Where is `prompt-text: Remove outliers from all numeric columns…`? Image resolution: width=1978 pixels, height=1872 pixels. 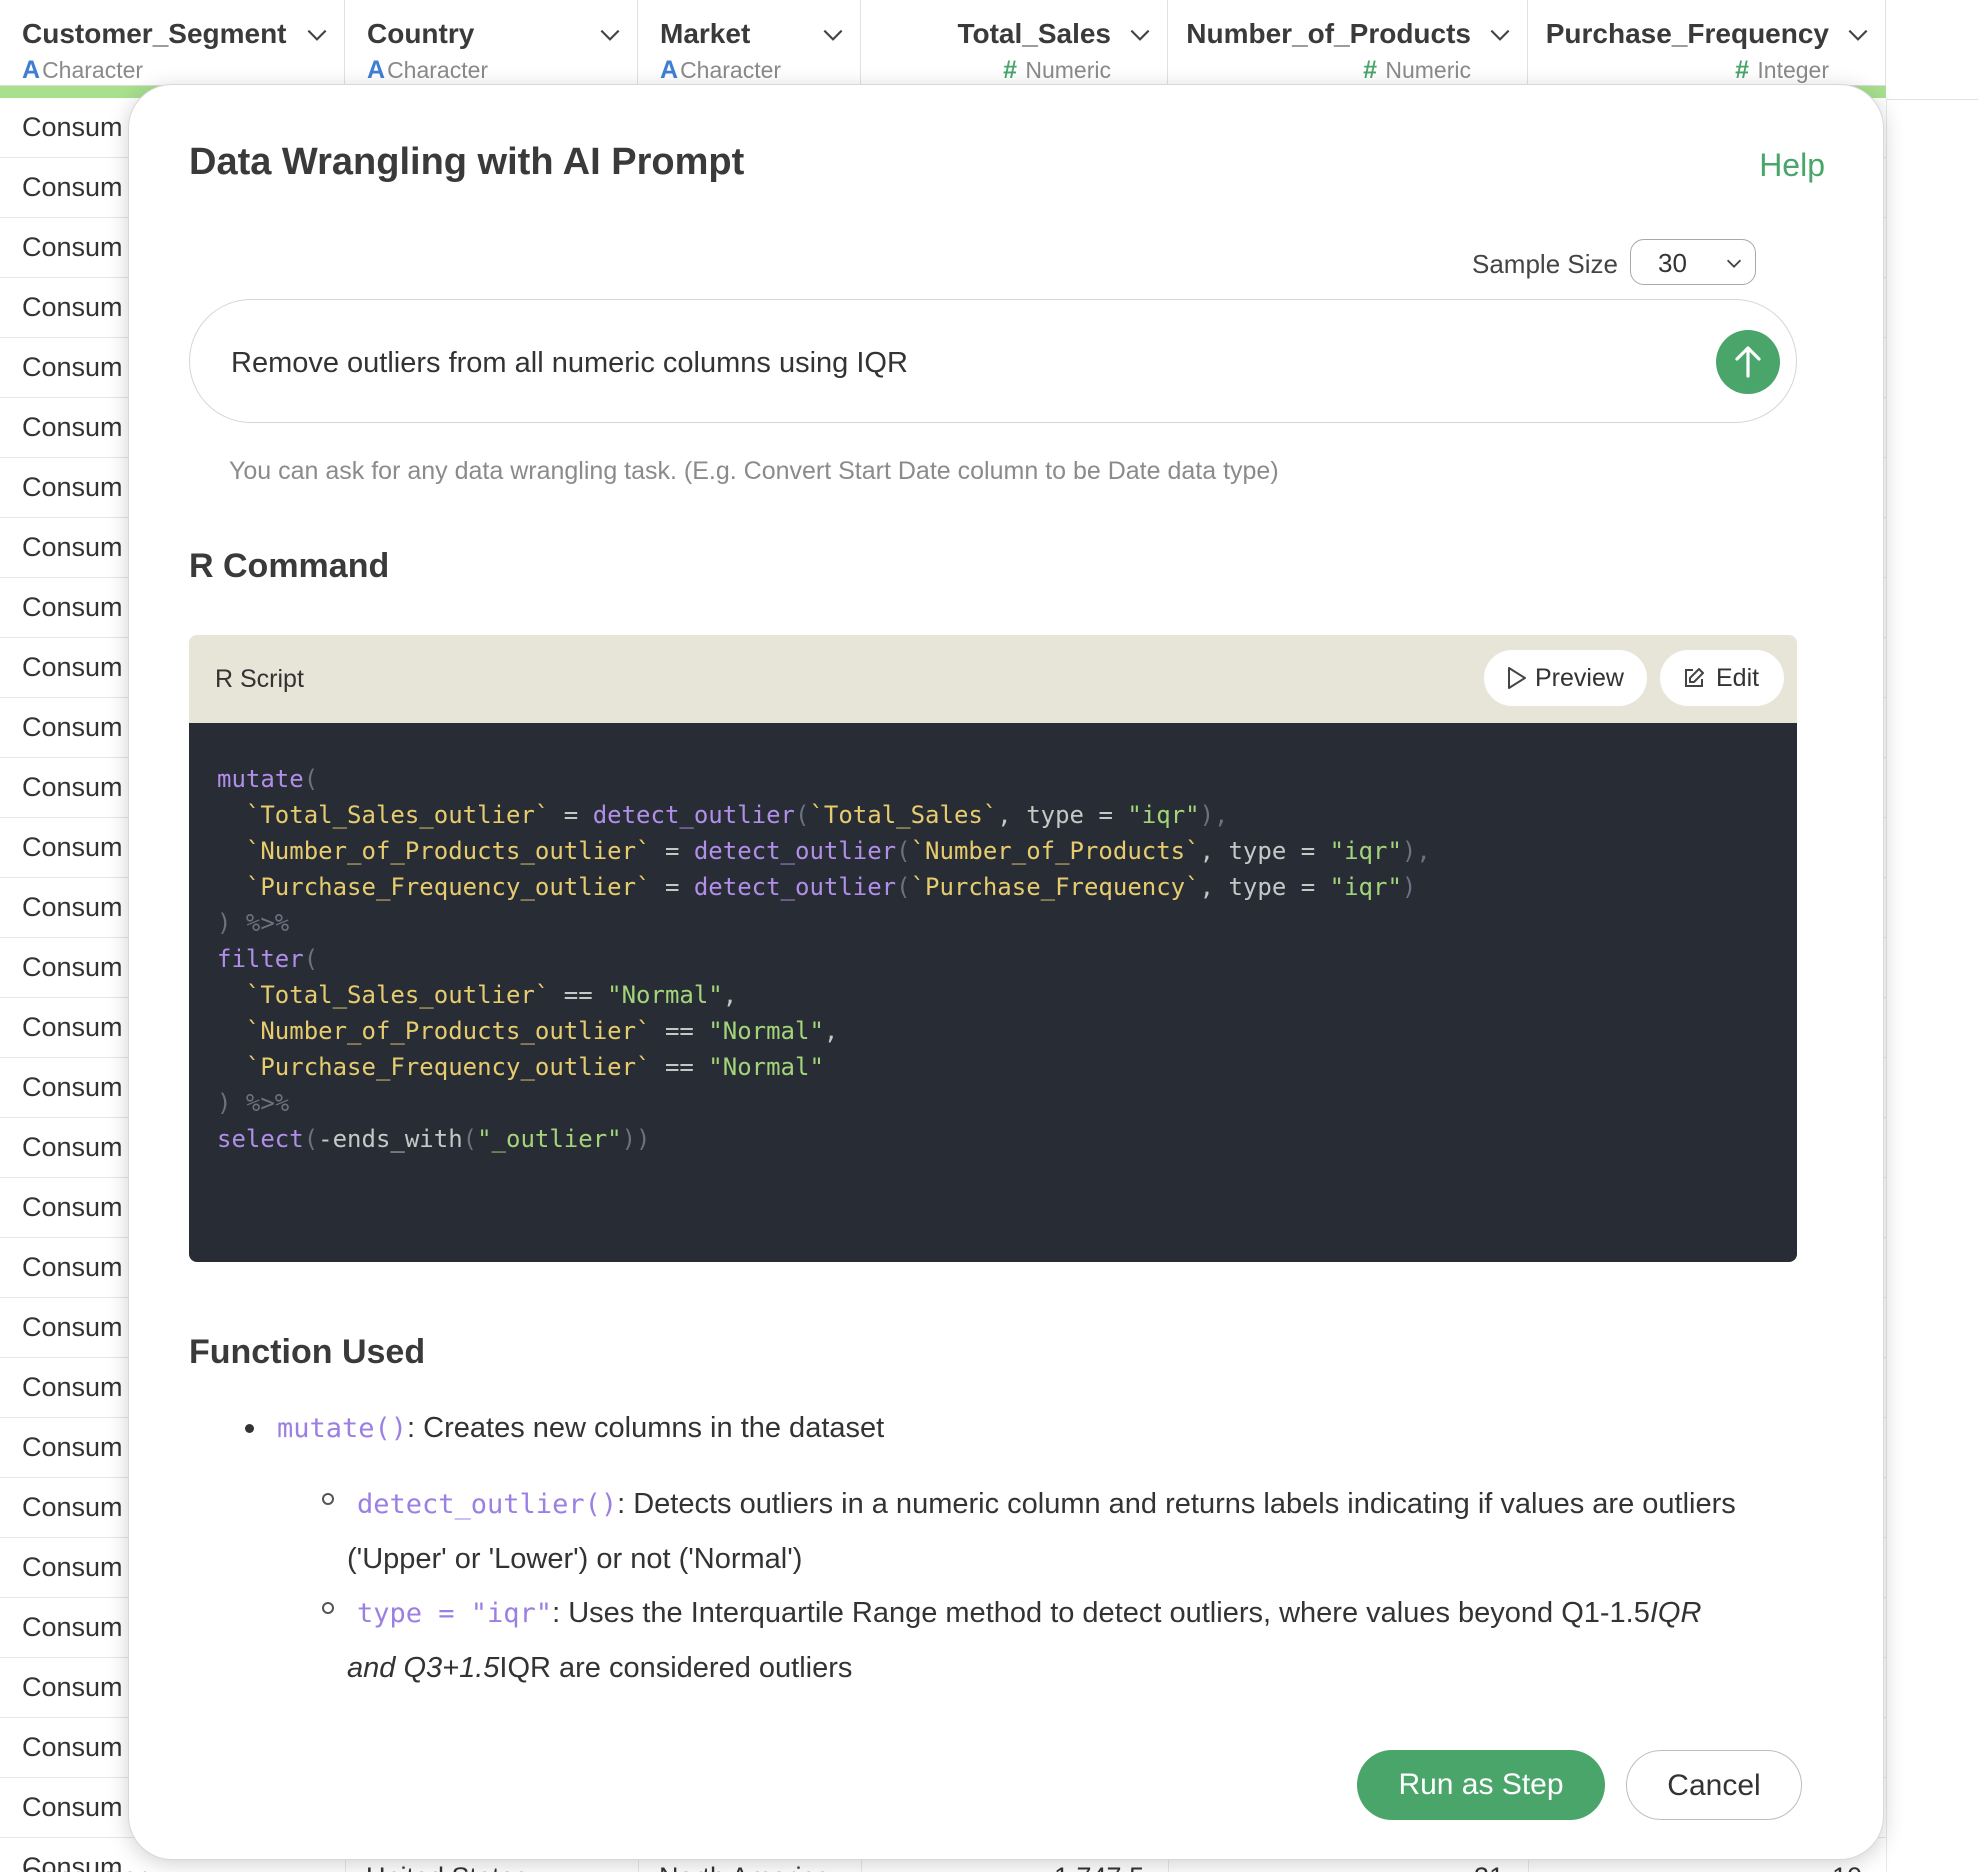 prompt-text: Remove outliers from all numeric columns… is located at coordinates (569, 363).